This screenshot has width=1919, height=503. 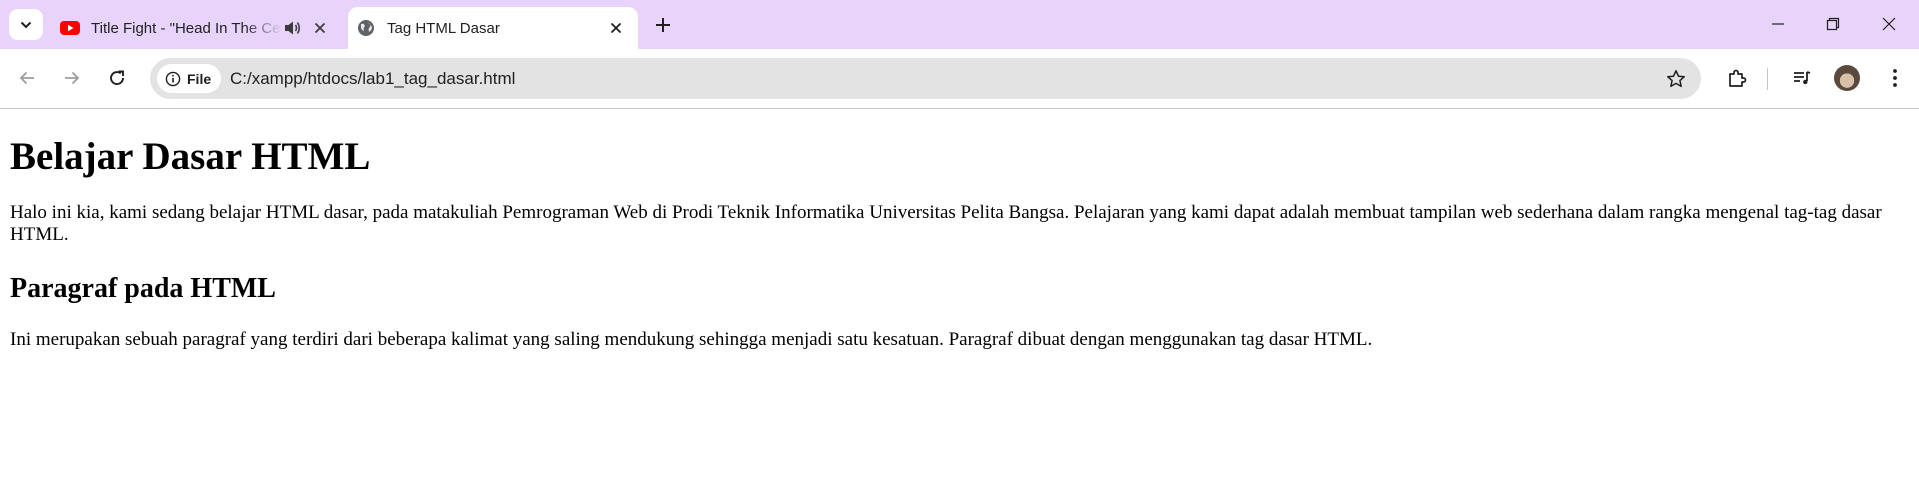 What do you see at coordinates (143, 288) in the screenshot?
I see `section-heading: Paragraf pada HTML` at bounding box center [143, 288].